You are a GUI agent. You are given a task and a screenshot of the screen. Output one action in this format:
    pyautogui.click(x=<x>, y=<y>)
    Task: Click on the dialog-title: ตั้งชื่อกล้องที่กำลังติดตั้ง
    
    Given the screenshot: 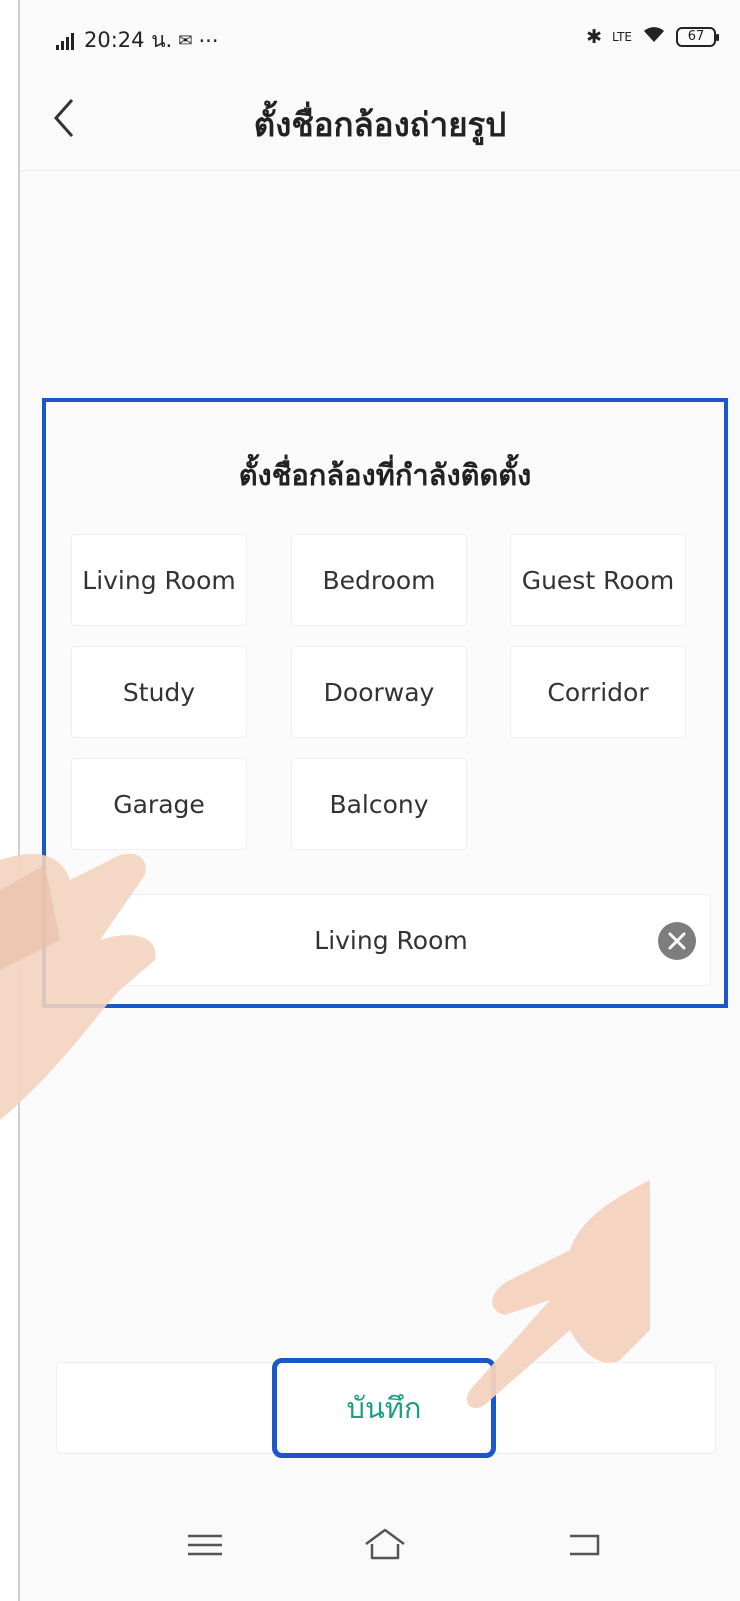 What is the action you would take?
    pyautogui.click(x=385, y=475)
    